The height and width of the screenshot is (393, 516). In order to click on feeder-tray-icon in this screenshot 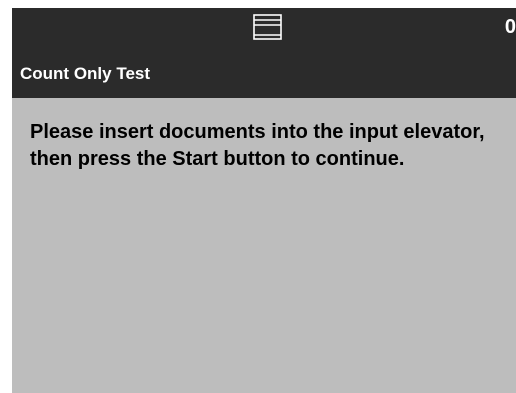, I will do `click(267, 27)`.